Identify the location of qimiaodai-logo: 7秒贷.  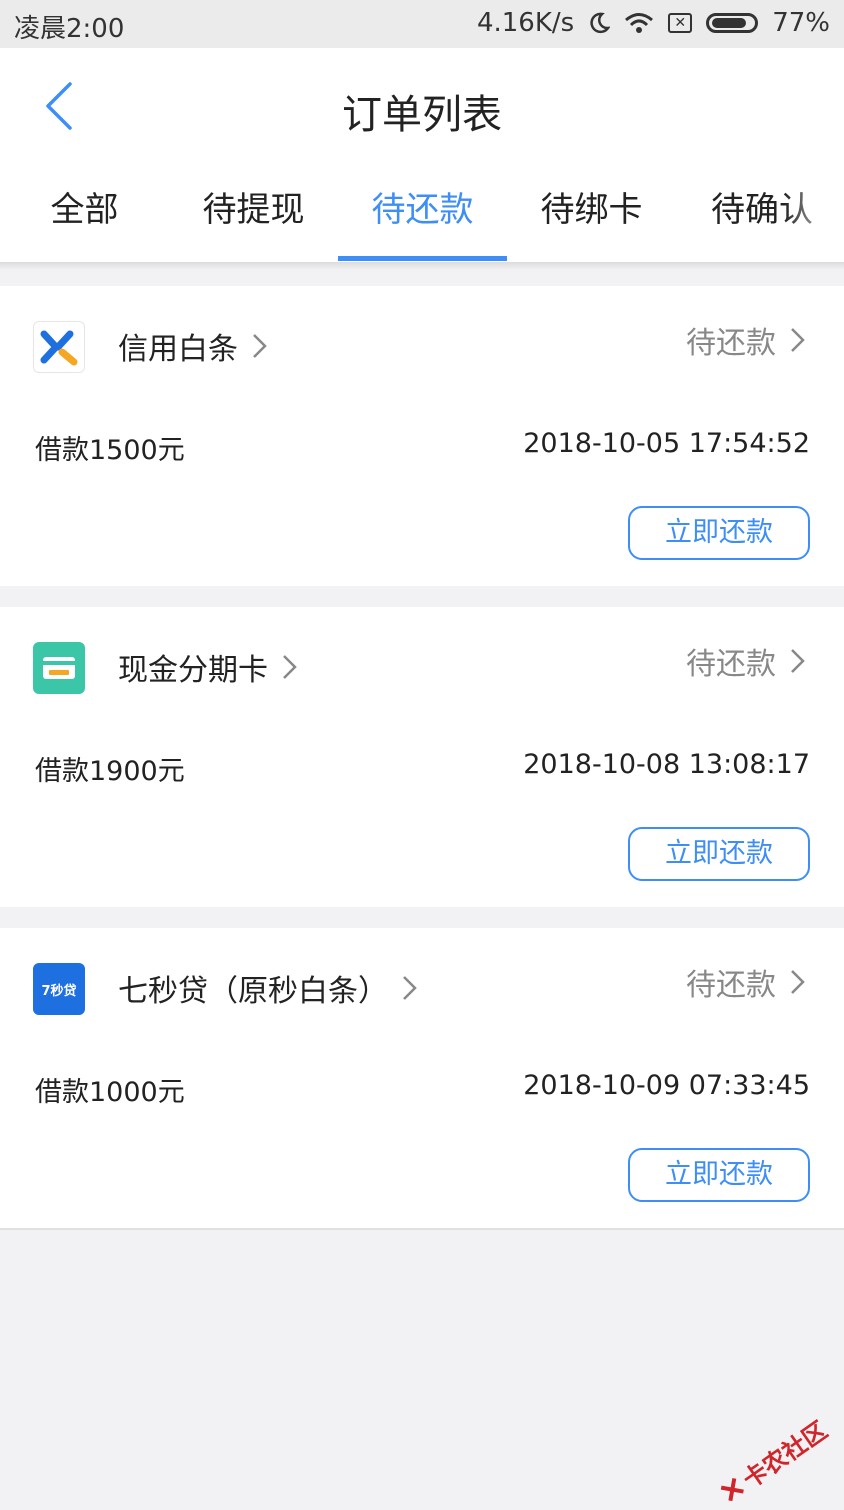
(59, 989).